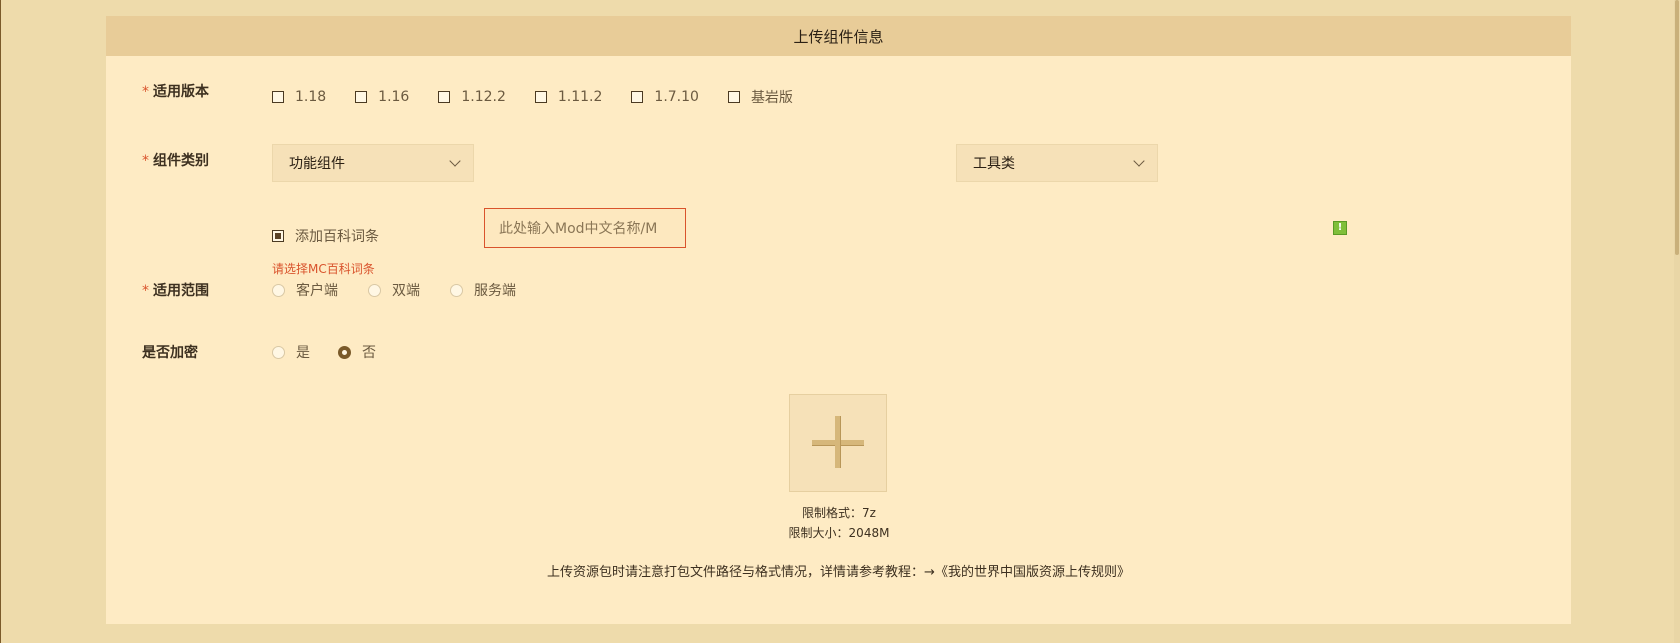 The height and width of the screenshot is (643, 1680). I want to click on category-select: 功能组件, so click(373, 163).